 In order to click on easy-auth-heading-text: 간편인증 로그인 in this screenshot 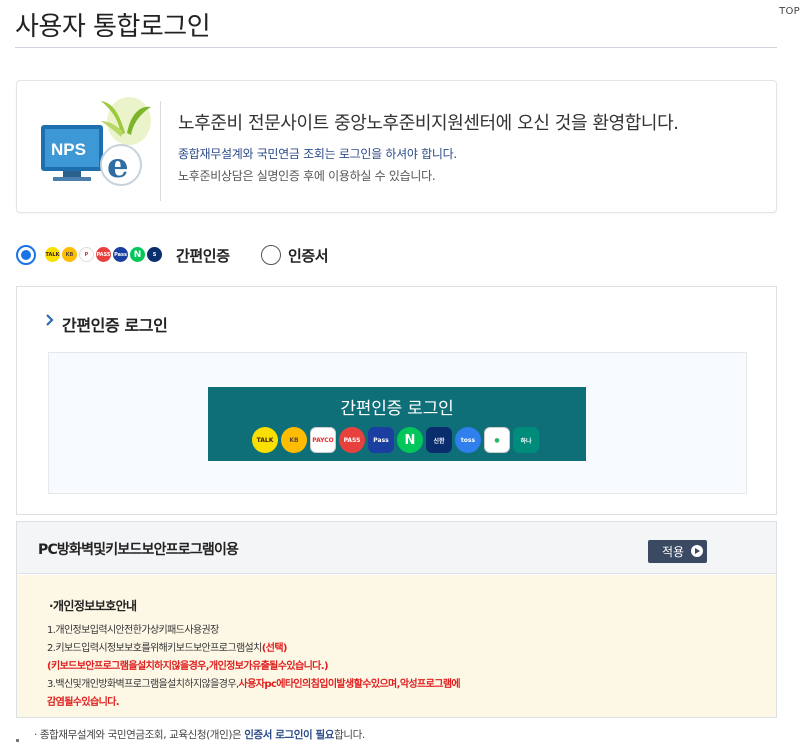, I will do `click(115, 325)`.